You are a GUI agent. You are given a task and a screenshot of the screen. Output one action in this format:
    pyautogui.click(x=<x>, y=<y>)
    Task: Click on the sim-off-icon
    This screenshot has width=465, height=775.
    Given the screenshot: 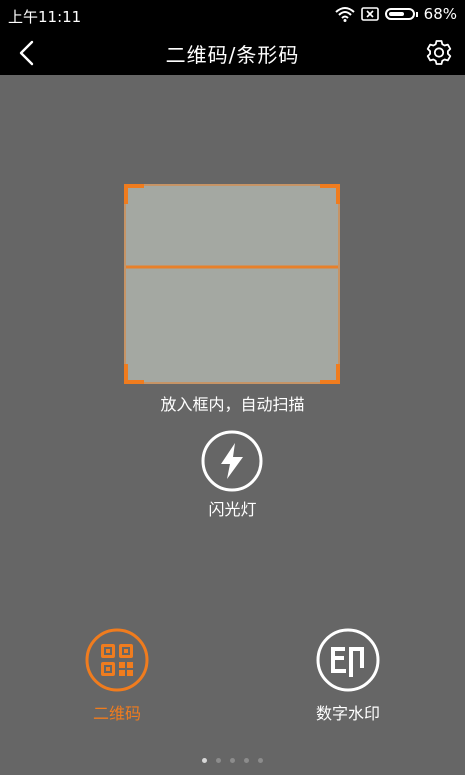 What is the action you would take?
    pyautogui.click(x=369, y=14)
    